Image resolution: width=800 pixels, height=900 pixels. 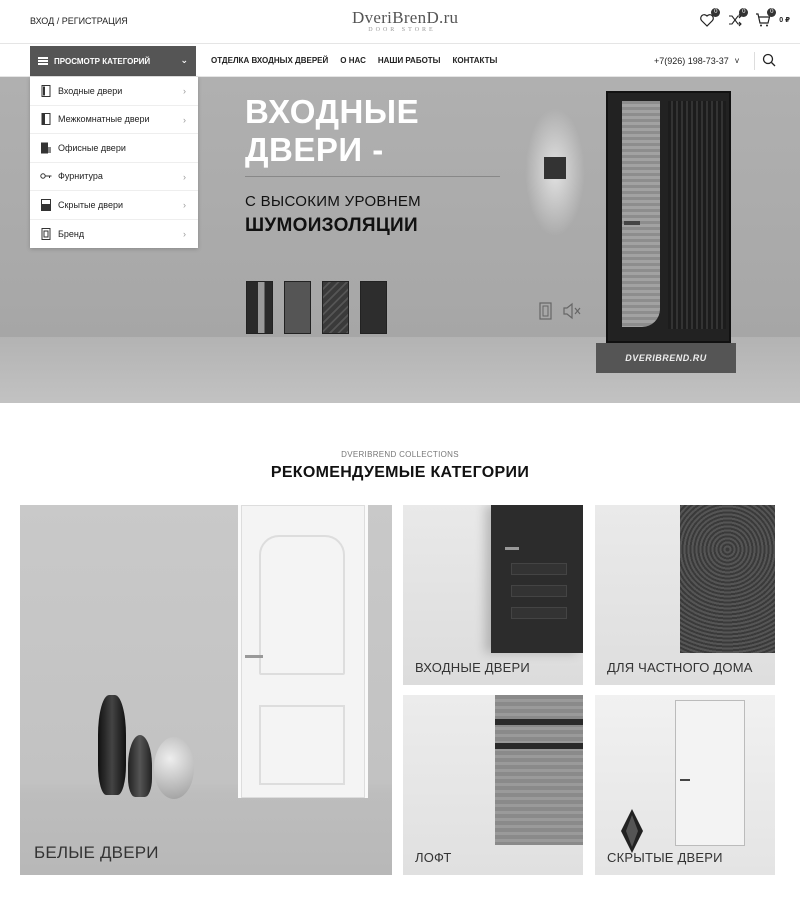 What do you see at coordinates (46, 148) in the screenshot?
I see `office-door-icon` at bounding box center [46, 148].